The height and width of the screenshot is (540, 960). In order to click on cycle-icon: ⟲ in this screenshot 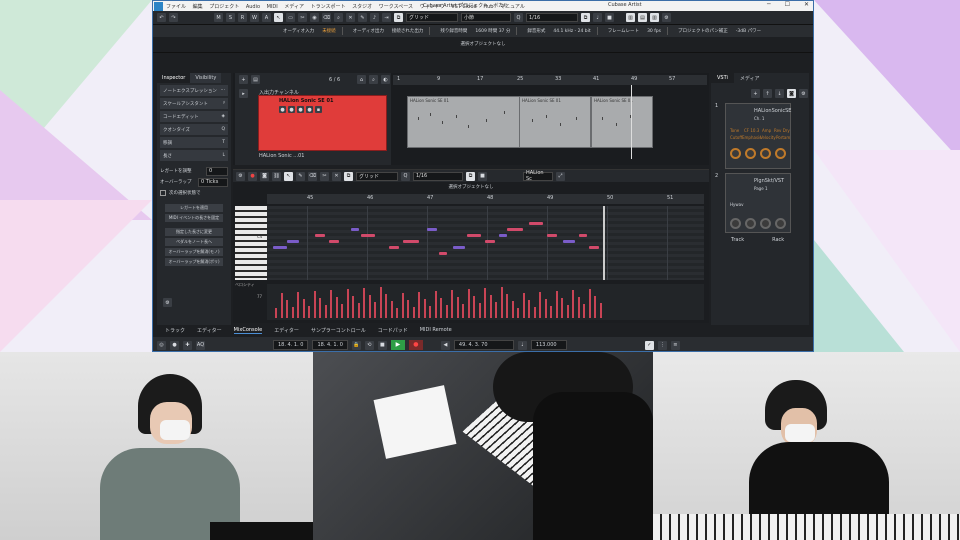, I will do `click(369, 345)`.